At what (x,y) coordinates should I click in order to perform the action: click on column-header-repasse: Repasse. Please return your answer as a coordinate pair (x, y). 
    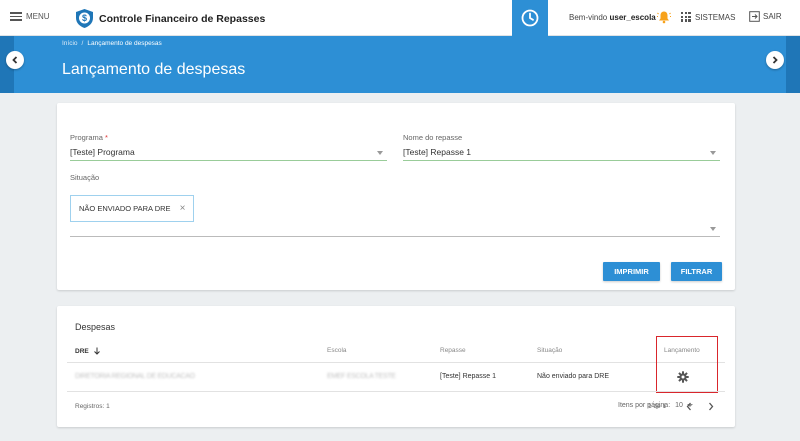
    Looking at the image, I should click on (453, 350).